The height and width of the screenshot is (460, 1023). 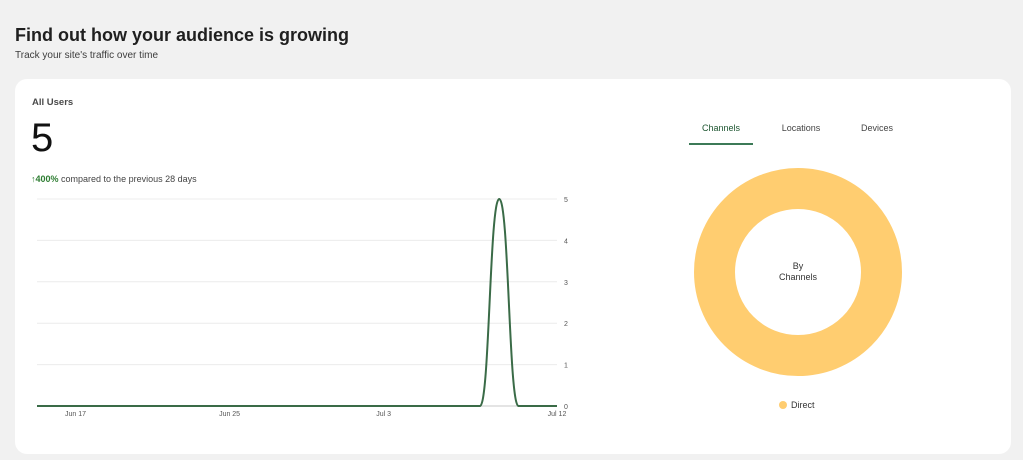 What do you see at coordinates (75, 414) in the screenshot?
I see `x-tick-label: Jun 17` at bounding box center [75, 414].